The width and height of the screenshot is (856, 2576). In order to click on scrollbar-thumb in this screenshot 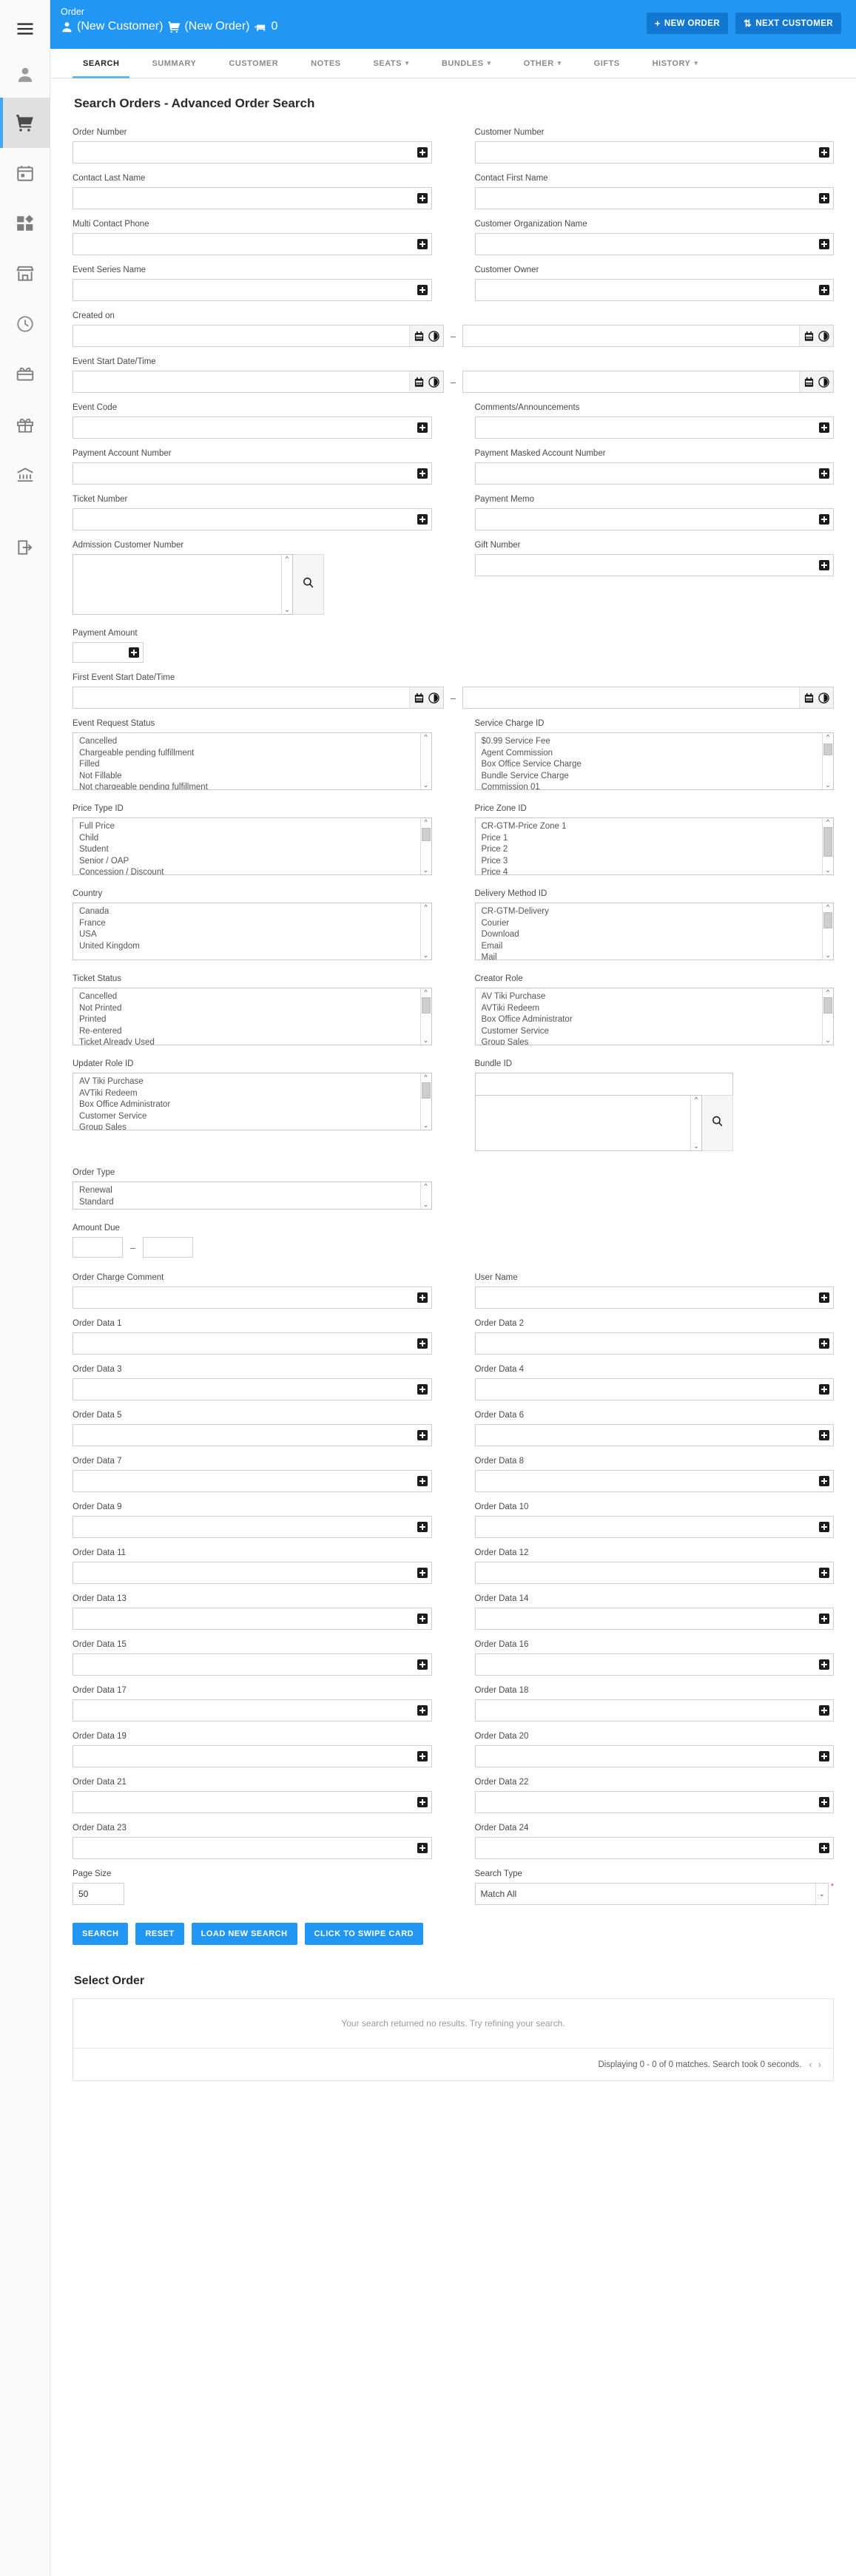, I will do `click(827, 920)`.